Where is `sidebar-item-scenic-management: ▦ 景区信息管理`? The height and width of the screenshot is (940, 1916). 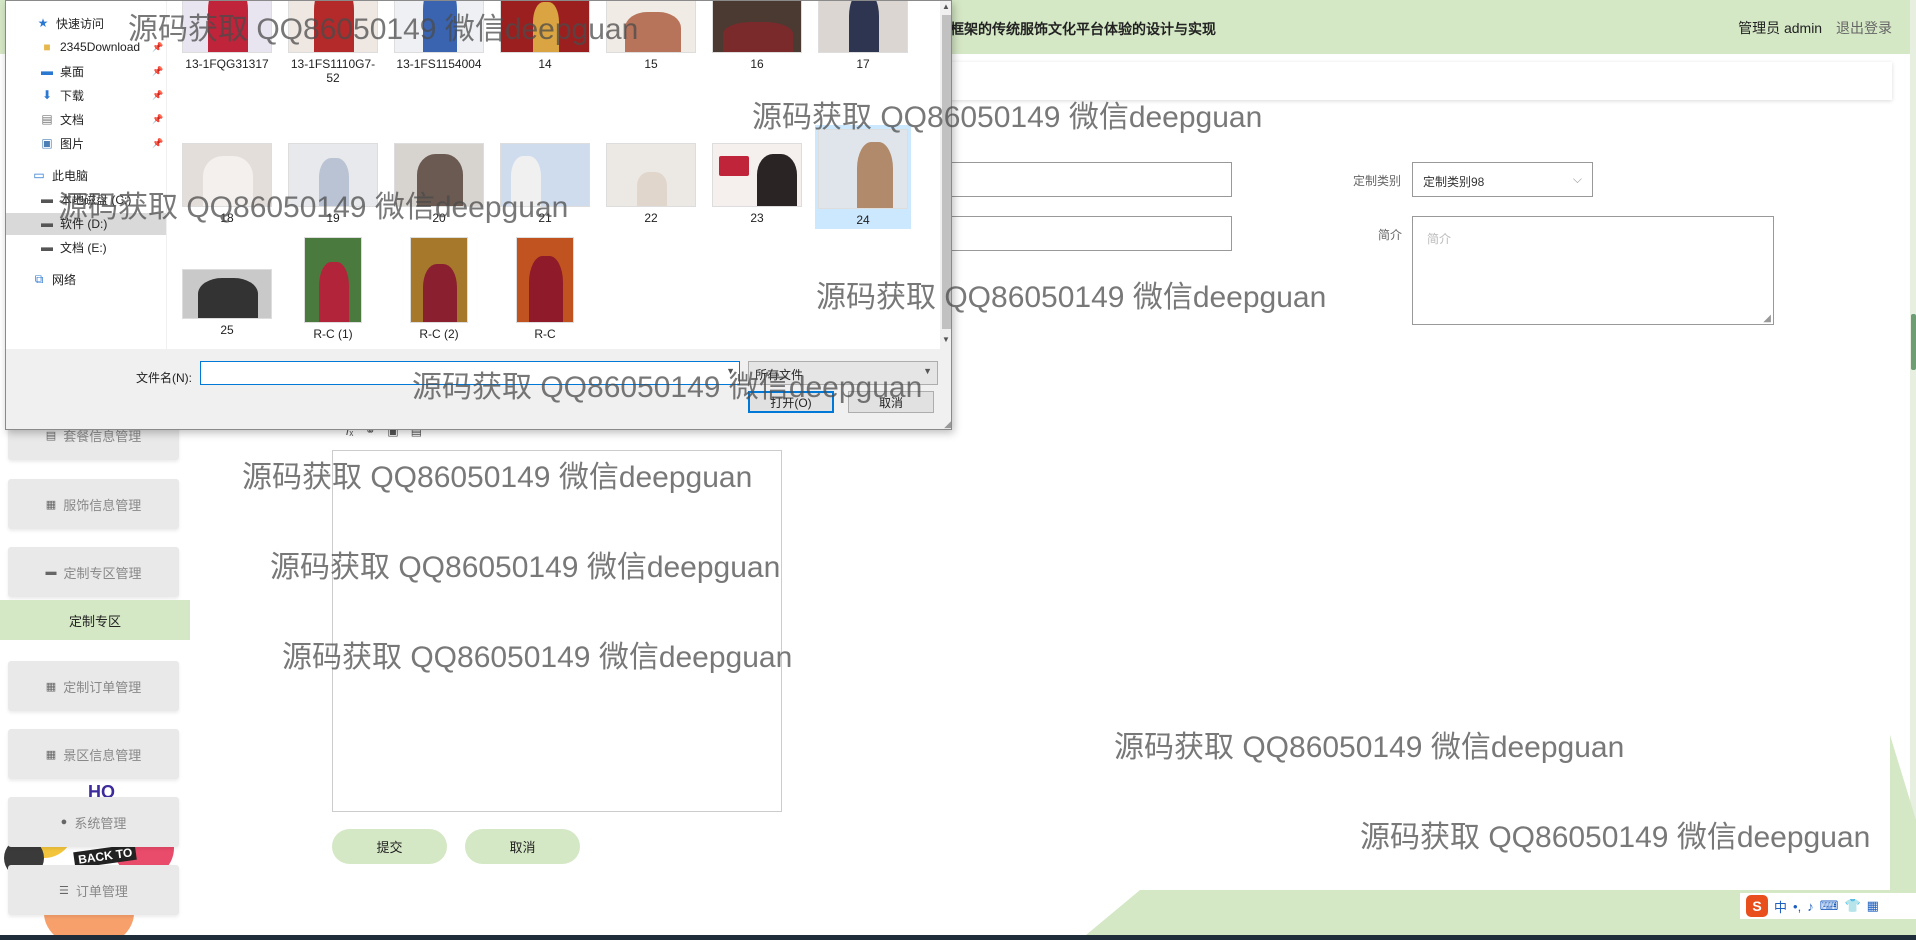
sidebar-item-scenic-management: ▦ 景区信息管理 is located at coordinates (93, 754).